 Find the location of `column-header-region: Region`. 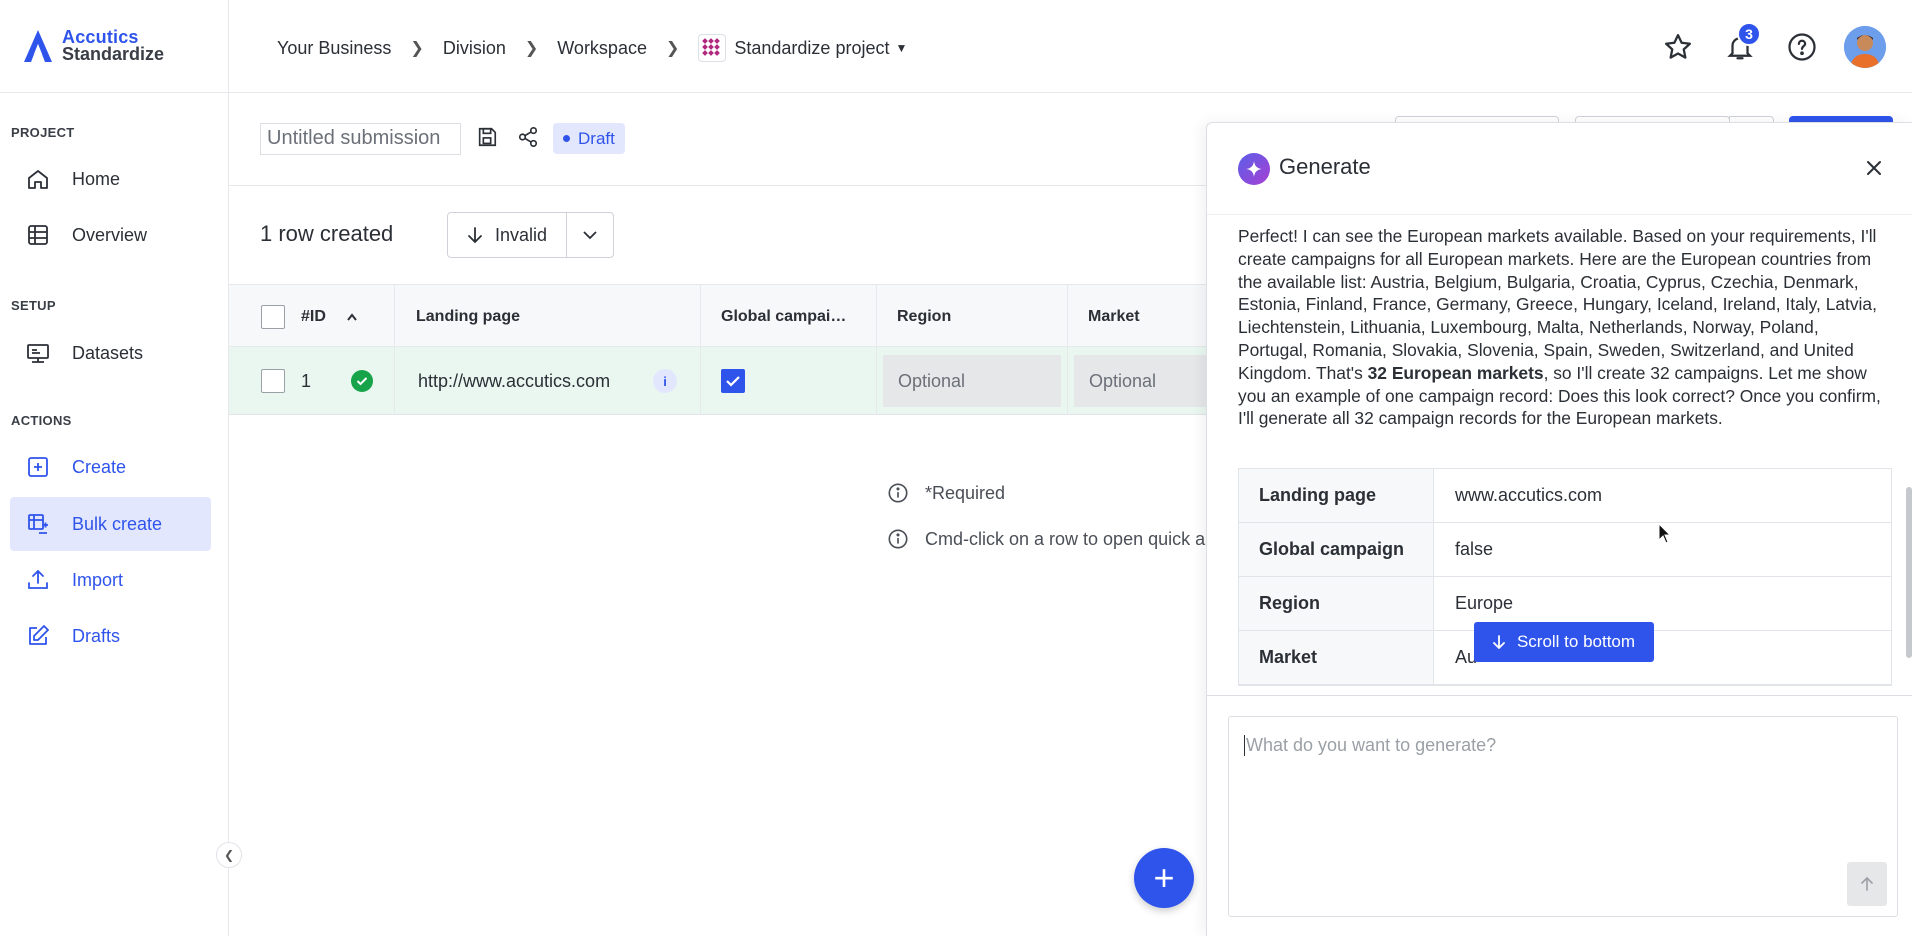

column-header-region: Region is located at coordinates (924, 316).